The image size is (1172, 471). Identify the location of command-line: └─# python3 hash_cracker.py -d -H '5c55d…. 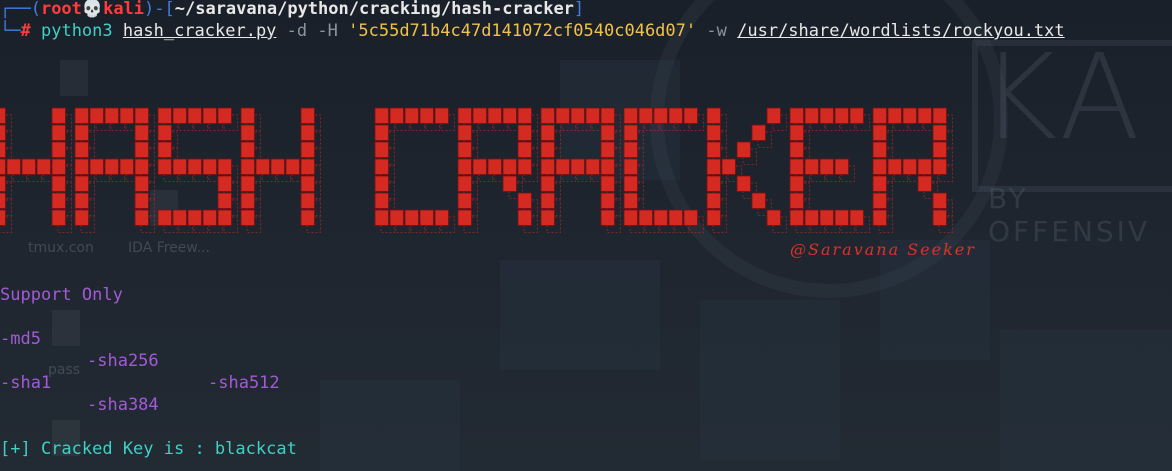
(532, 31).